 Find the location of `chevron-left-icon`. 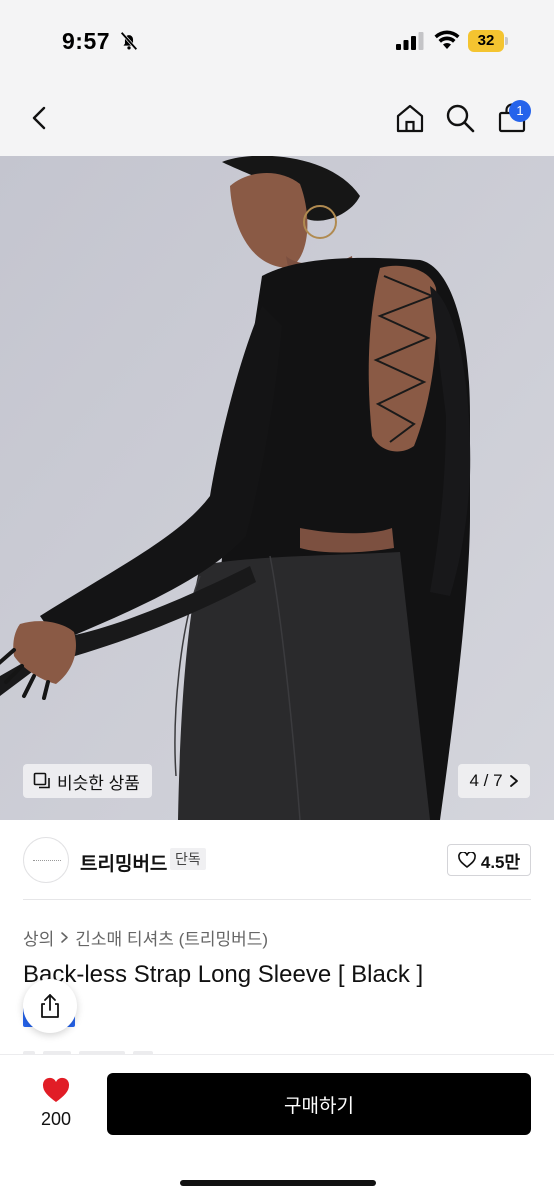

chevron-left-icon is located at coordinates (40, 118).